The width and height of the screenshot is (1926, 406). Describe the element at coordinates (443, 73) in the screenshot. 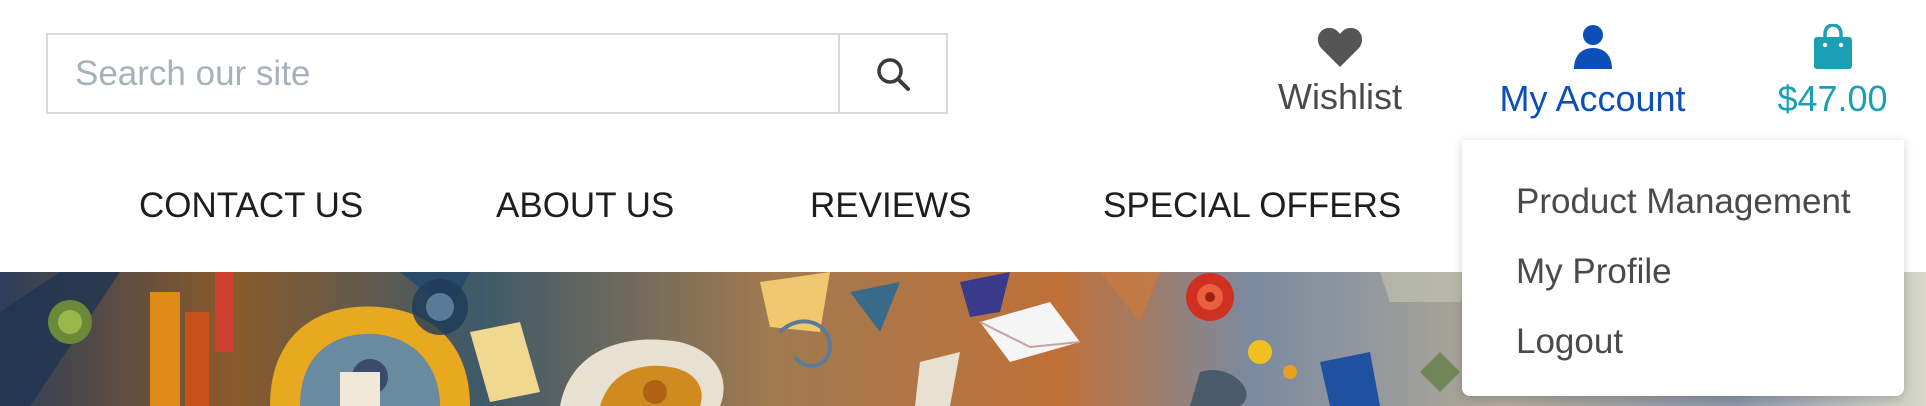

I see `search-input` at that location.